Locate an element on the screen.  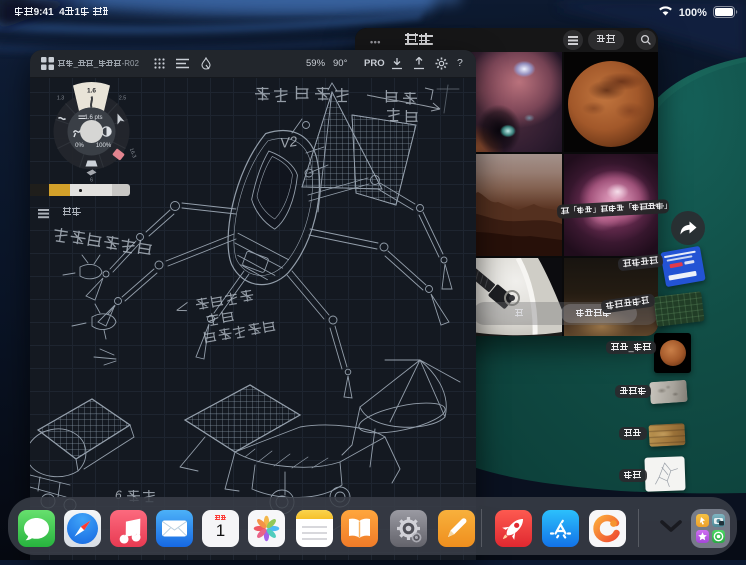
svg-text: 2.5 is located at coordinates (122, 99).